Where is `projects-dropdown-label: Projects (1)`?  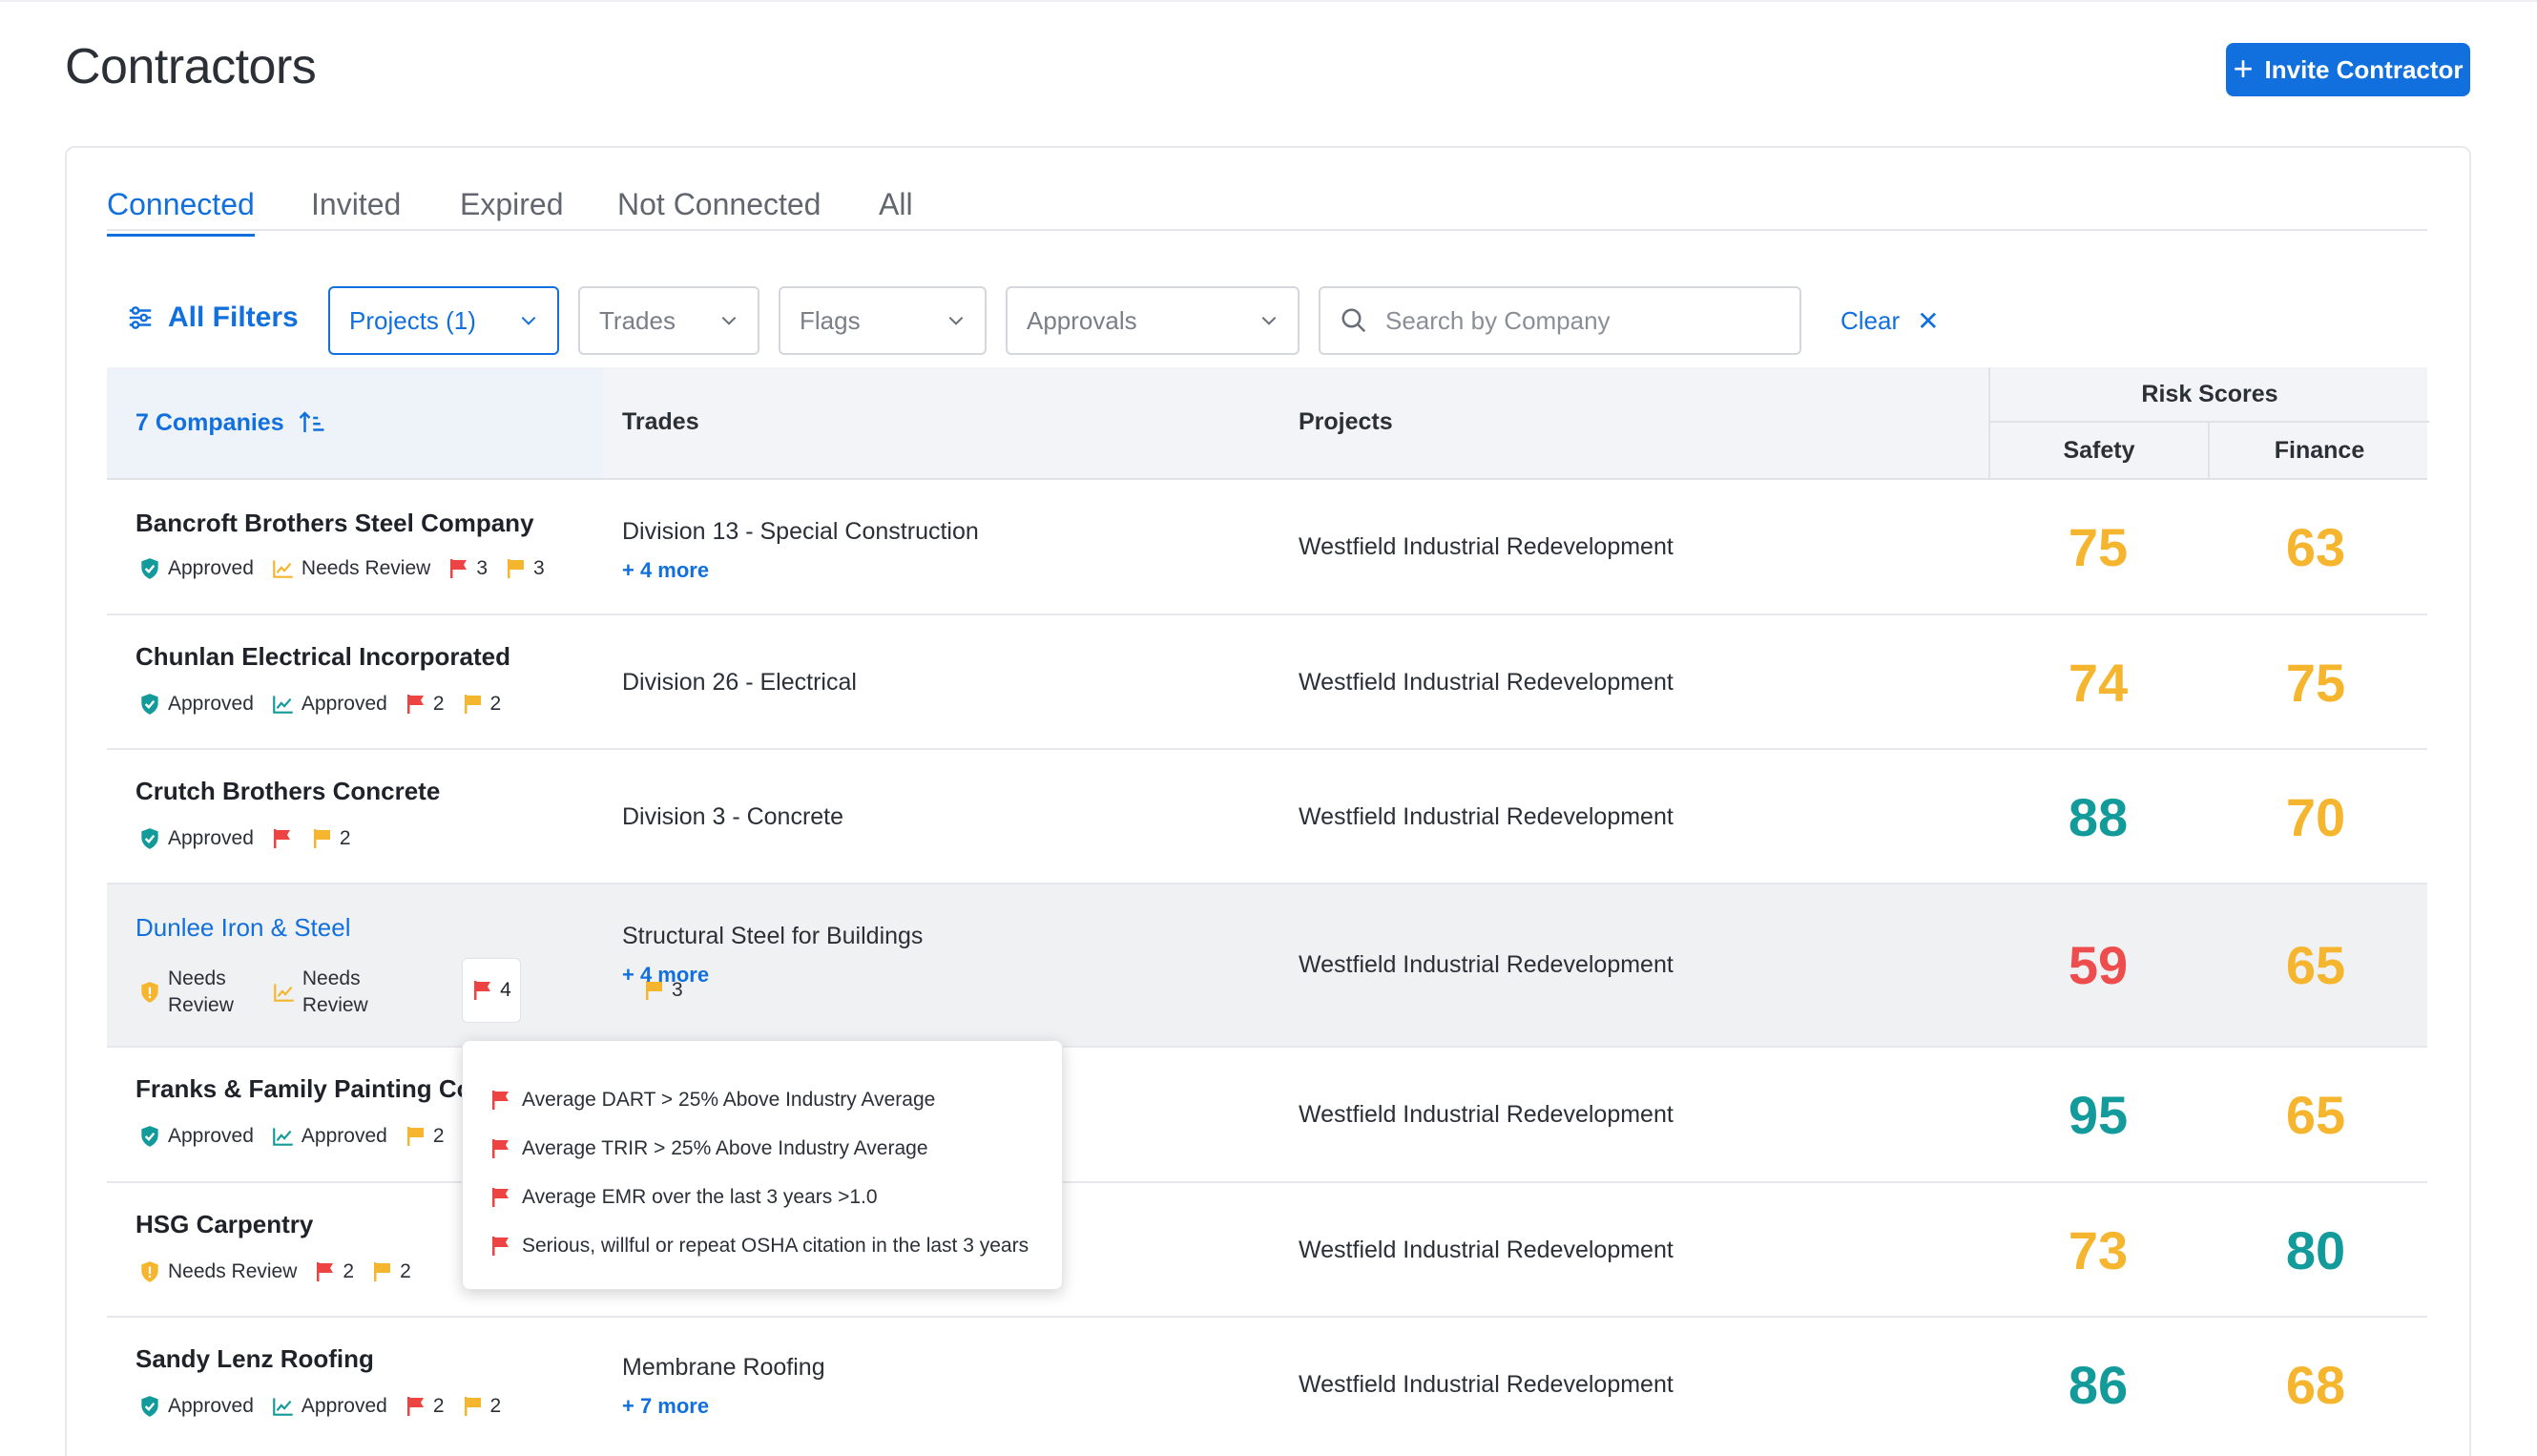 projects-dropdown-label: Projects (1) is located at coordinates (412, 320).